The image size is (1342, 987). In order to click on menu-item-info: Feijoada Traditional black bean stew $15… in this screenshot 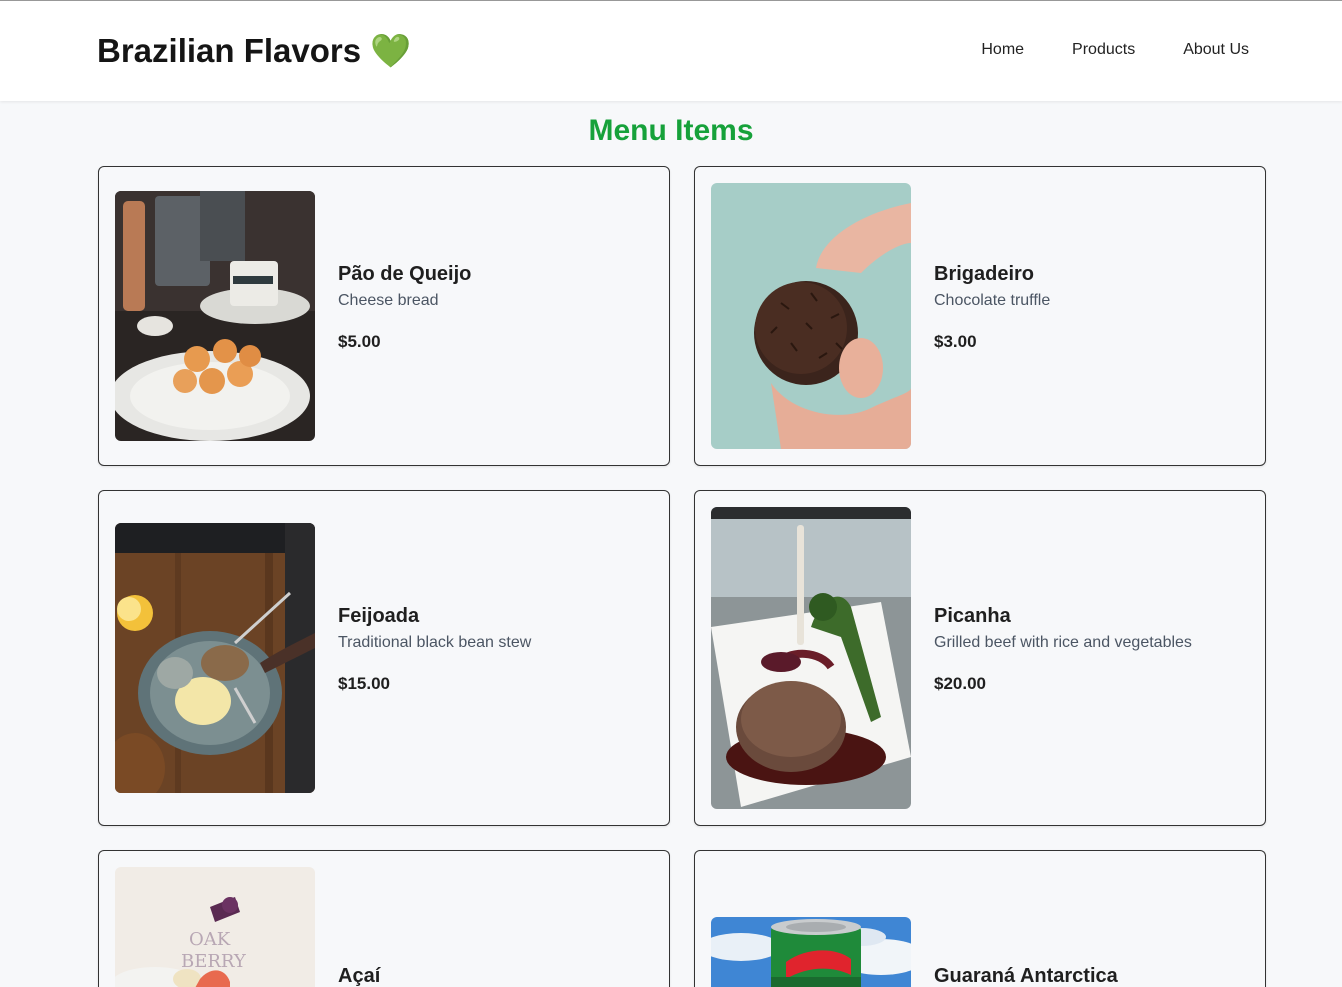, I will do `click(434, 649)`.